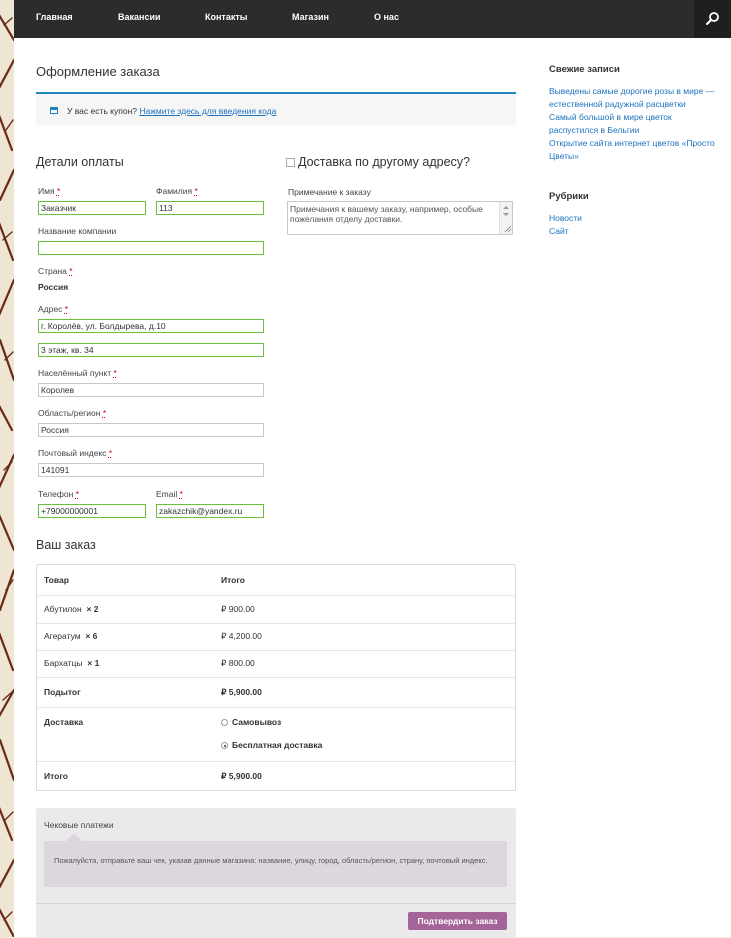 The width and height of the screenshot is (731, 938). I want to click on table-row: Бархатцы × 1 ₽ 800.00, so click(276, 664).